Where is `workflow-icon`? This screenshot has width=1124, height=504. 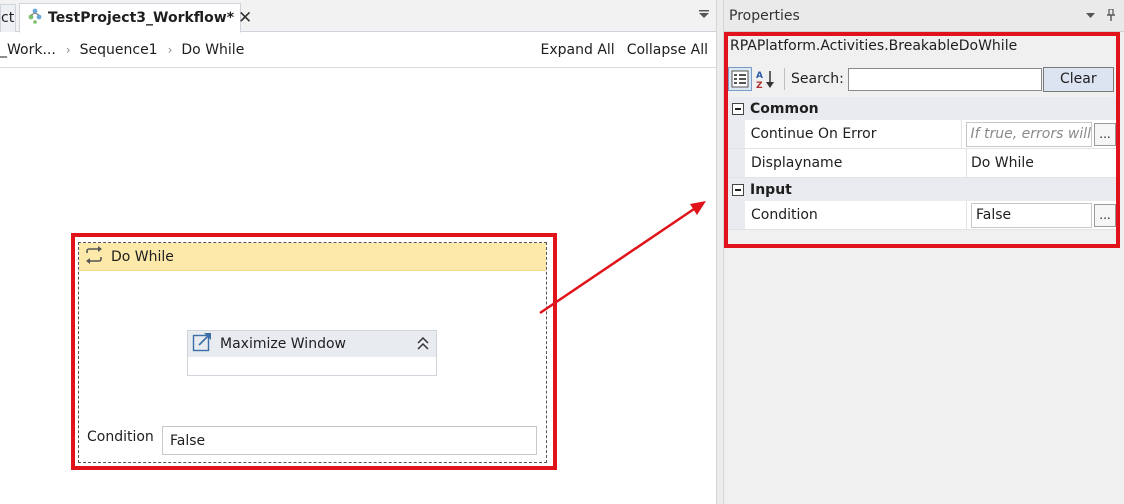
workflow-icon is located at coordinates (35, 18).